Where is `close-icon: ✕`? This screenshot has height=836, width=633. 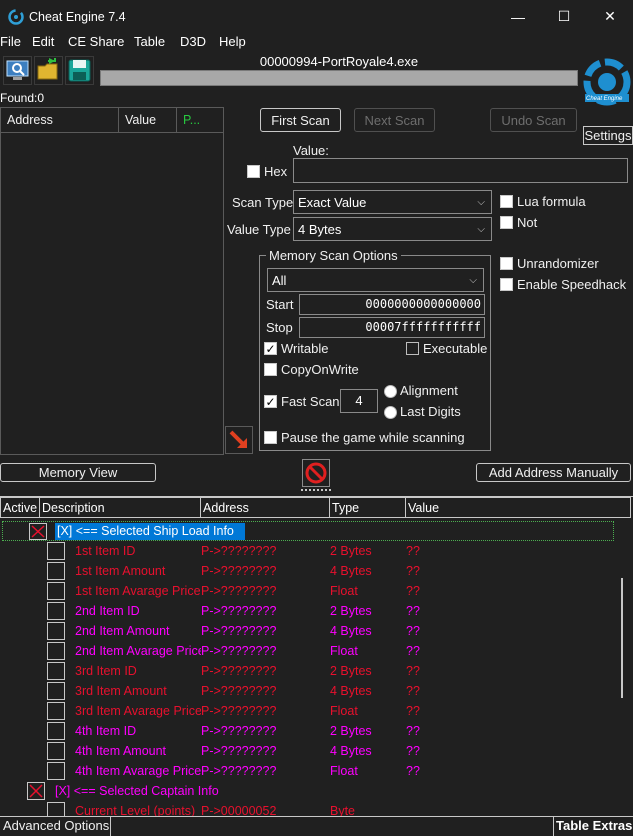 close-icon: ✕ is located at coordinates (610, 16).